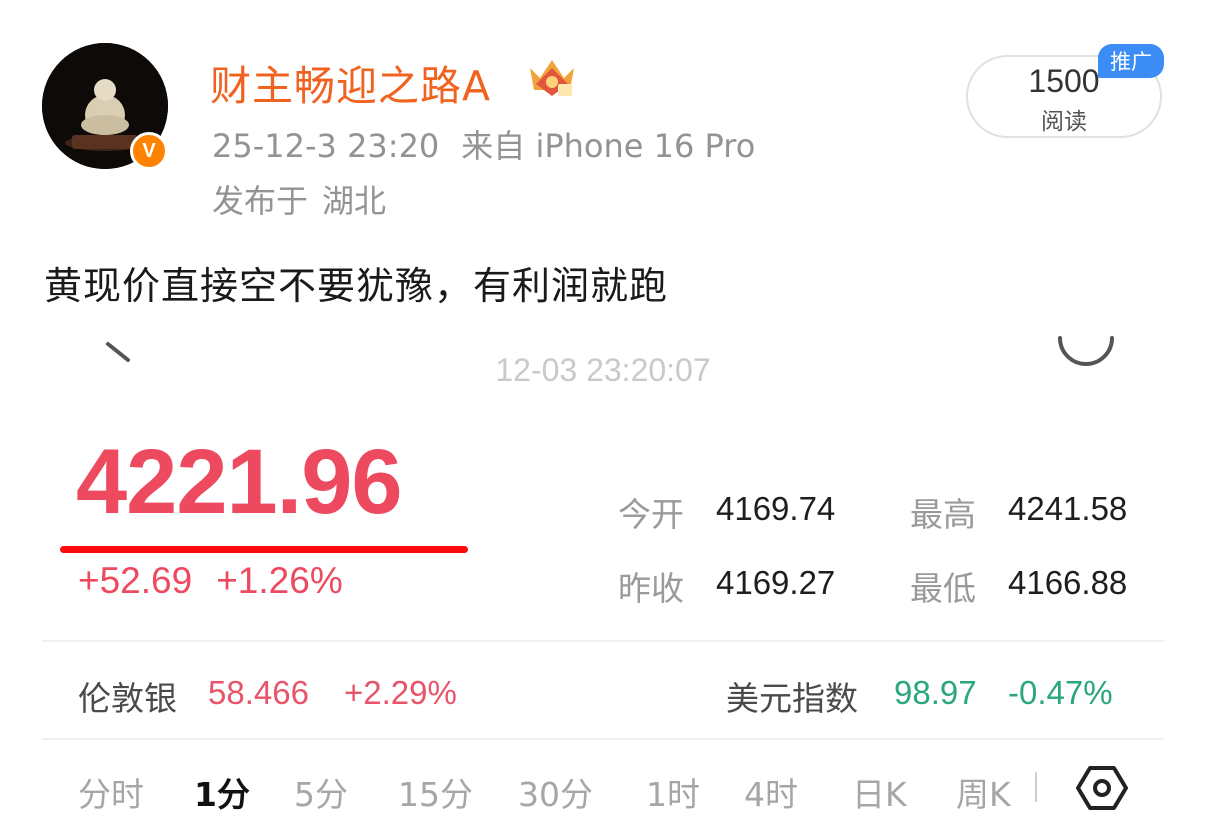 Image resolution: width=1206 pixels, height=837 pixels. Describe the element at coordinates (608, 146) in the screenshot. I see `post-source: 来自 iPhone 16 Pro` at that location.